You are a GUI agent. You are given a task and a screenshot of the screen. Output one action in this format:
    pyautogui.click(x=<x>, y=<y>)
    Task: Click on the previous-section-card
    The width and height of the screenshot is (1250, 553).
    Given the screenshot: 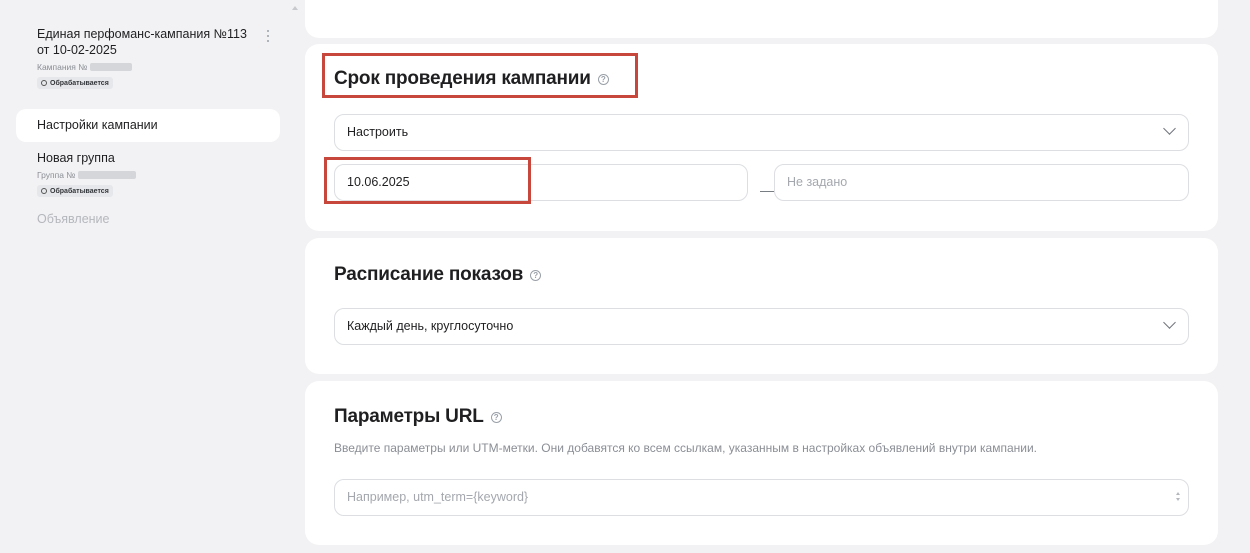 What is the action you would take?
    pyautogui.click(x=761, y=19)
    